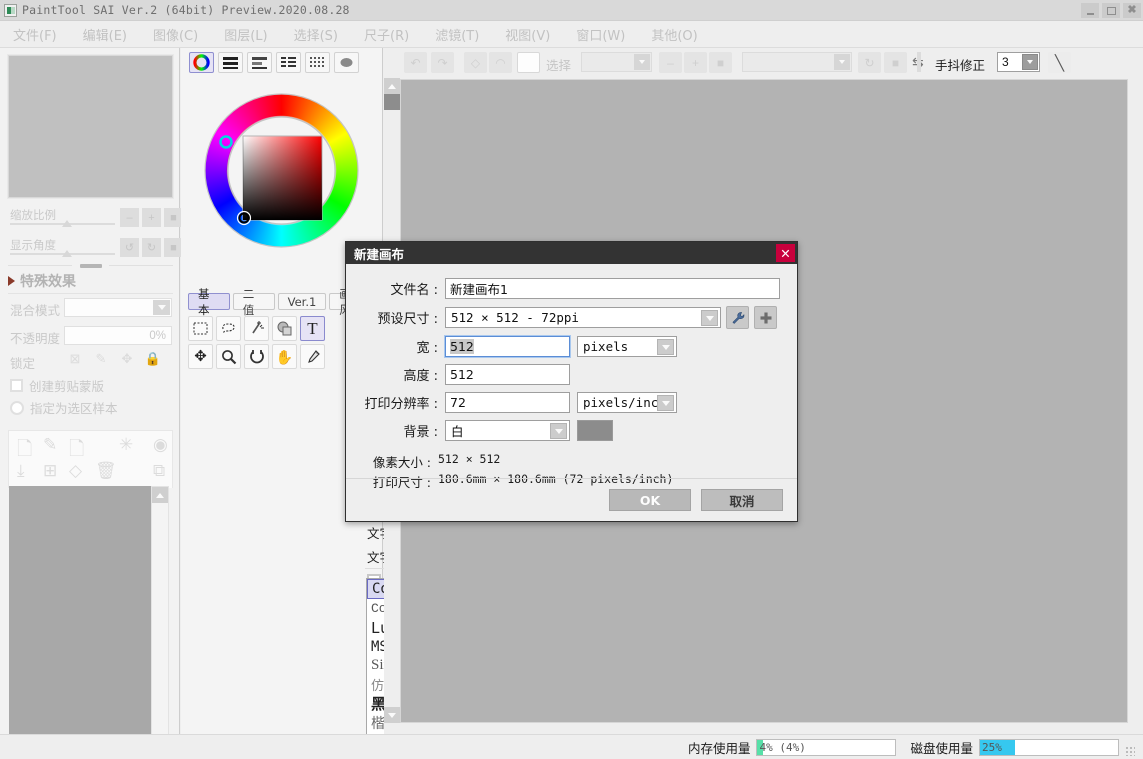 The width and height of the screenshot is (1143, 759). I want to click on dpi-unit-select: pixels/inch, so click(627, 402).